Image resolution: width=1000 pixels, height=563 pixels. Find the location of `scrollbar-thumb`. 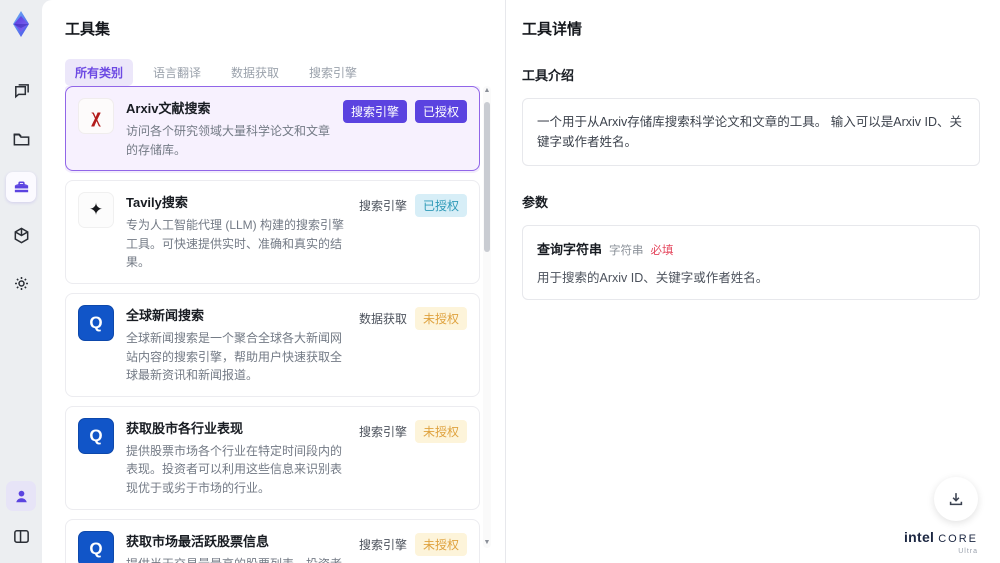

scrollbar-thumb is located at coordinates (487, 177).